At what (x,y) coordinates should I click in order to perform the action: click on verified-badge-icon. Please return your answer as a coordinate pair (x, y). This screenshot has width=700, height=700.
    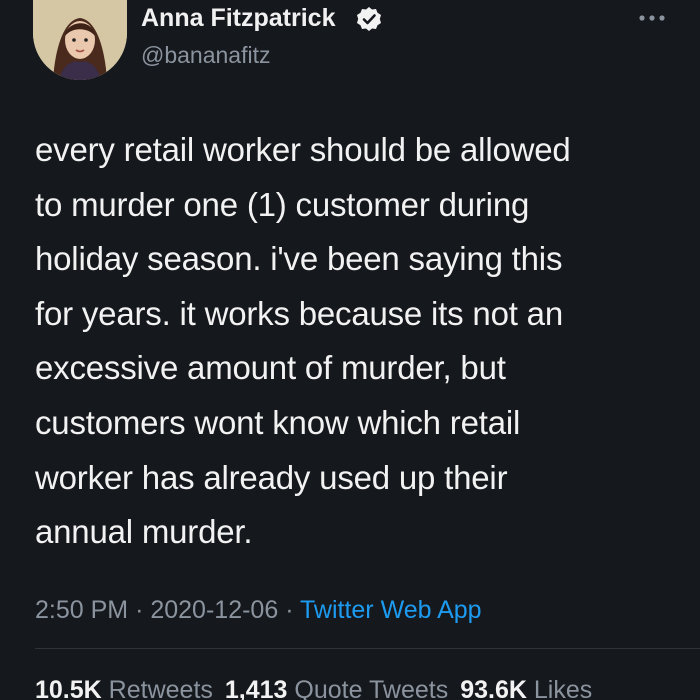
    Looking at the image, I should click on (369, 19).